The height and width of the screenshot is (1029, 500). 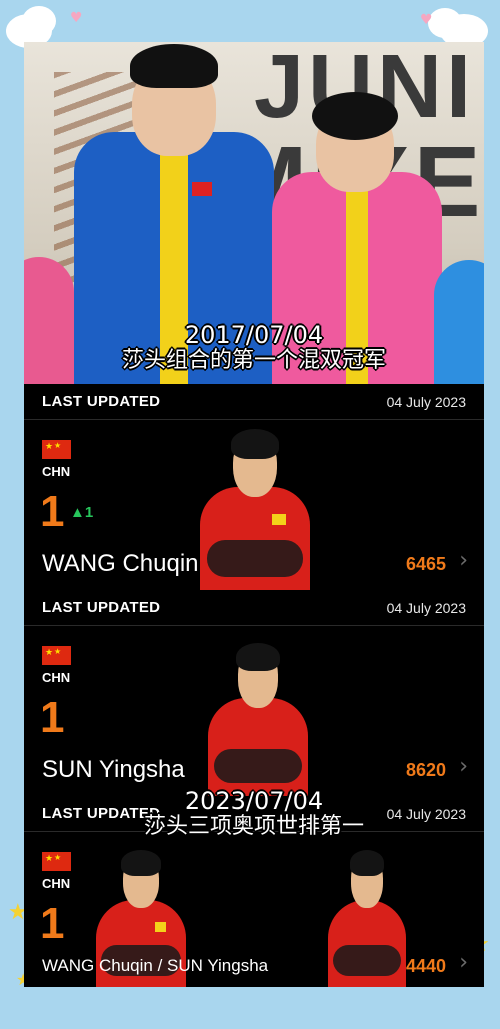 What do you see at coordinates (425, 564) in the screenshot?
I see `ranking-points: 6465` at bounding box center [425, 564].